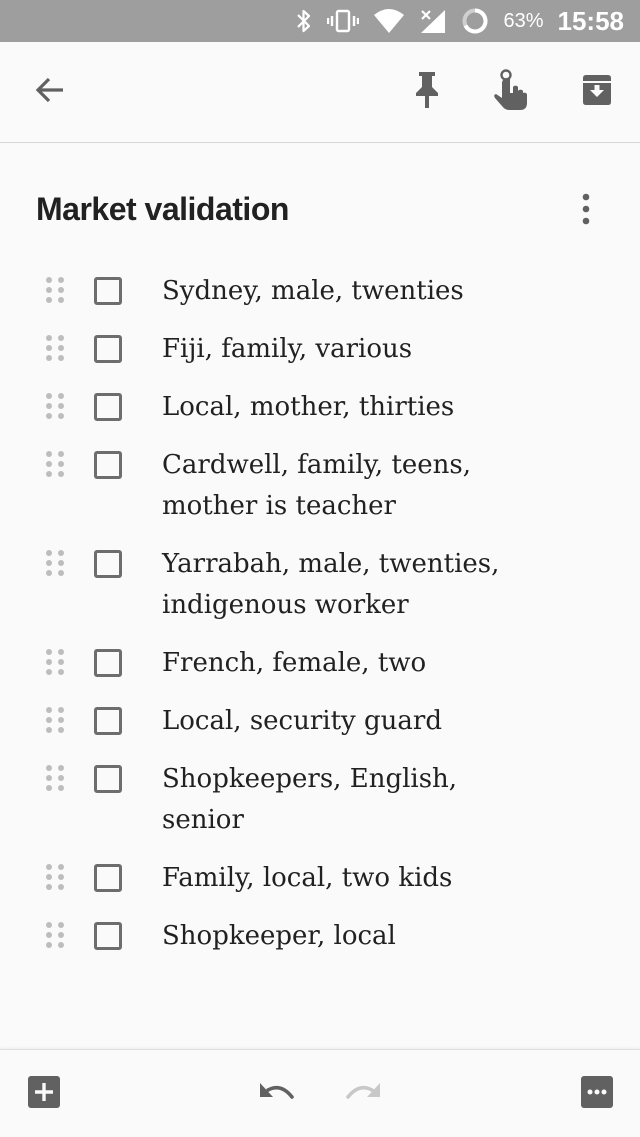  I want to click on back-button, so click(50, 92).